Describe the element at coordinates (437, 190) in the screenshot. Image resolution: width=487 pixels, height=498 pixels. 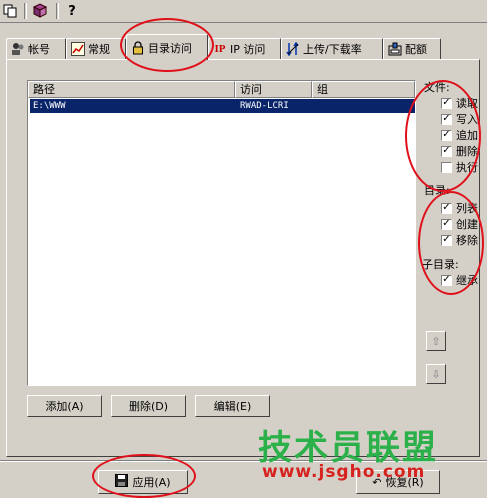
I see `dirs-group-label: 目录:` at that location.